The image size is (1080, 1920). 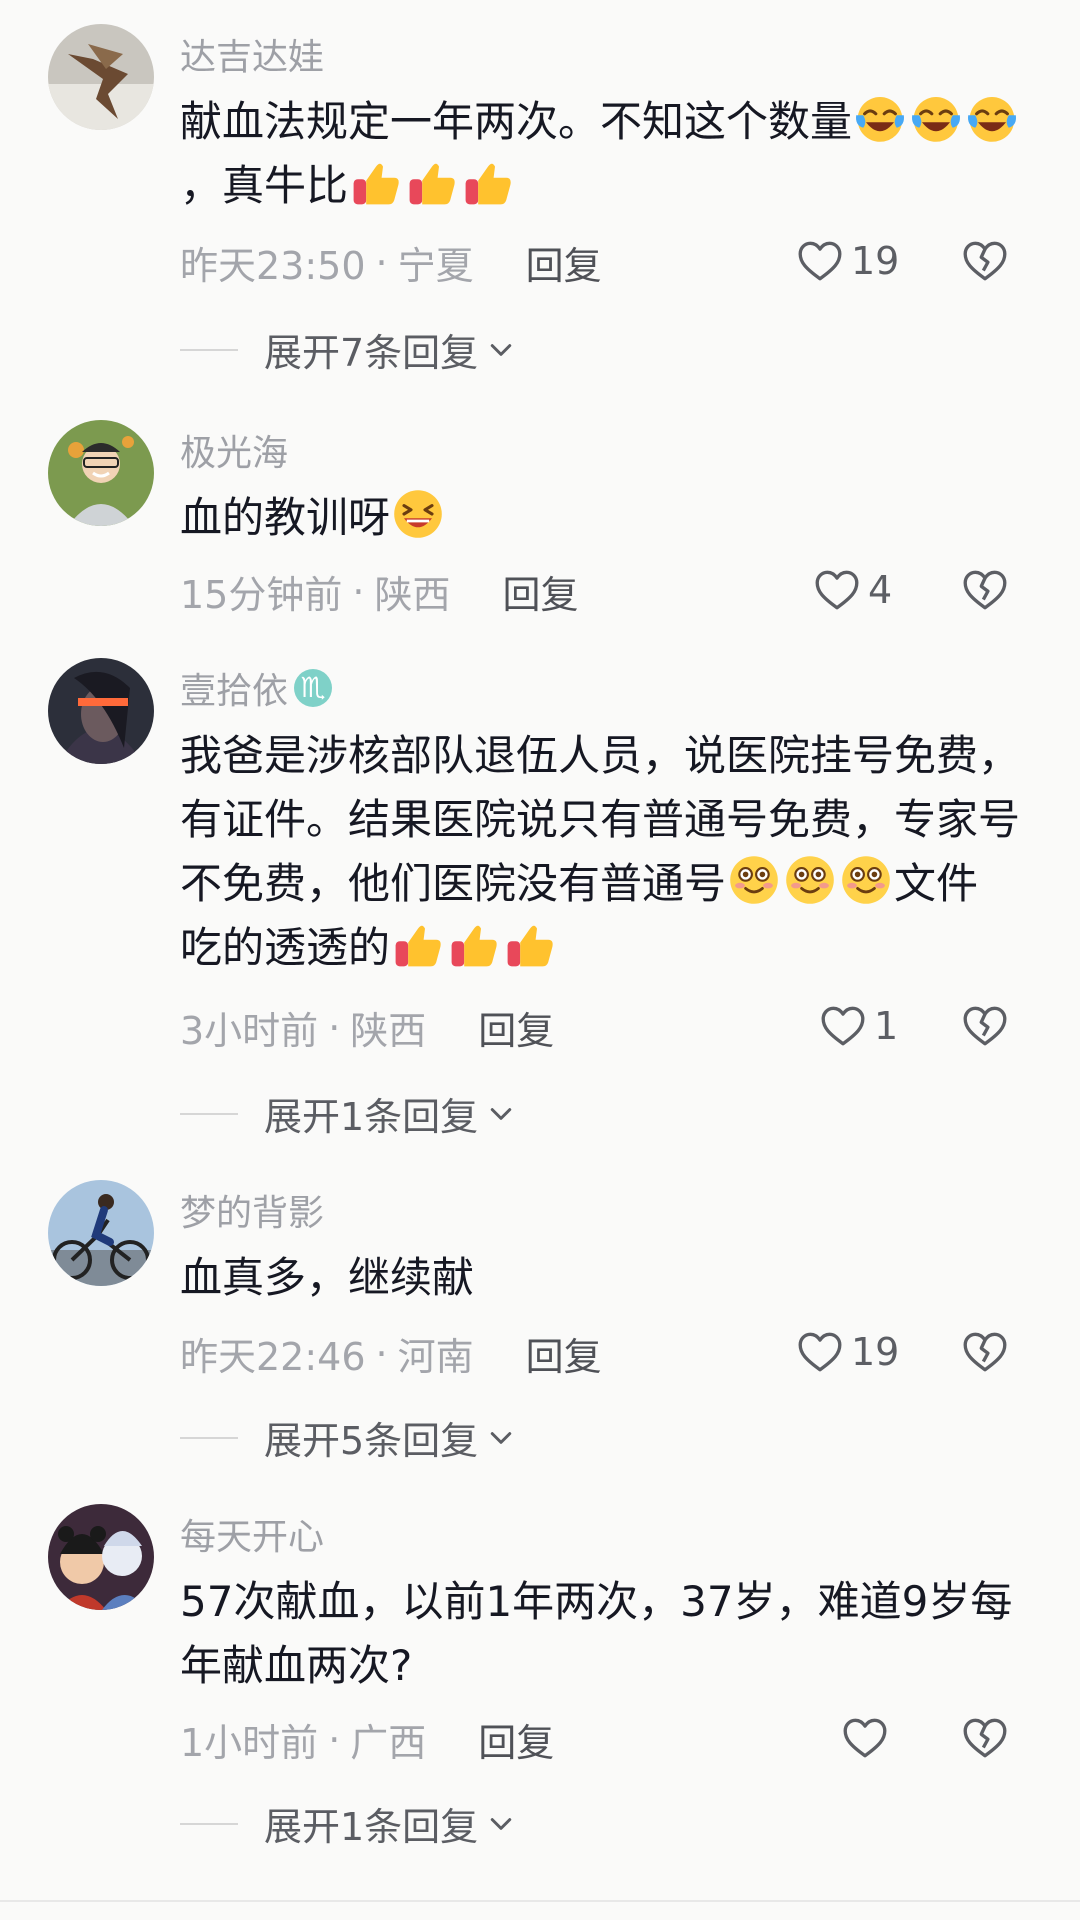 I want to click on timestamp: 昨天23:50, so click(x=273, y=266).